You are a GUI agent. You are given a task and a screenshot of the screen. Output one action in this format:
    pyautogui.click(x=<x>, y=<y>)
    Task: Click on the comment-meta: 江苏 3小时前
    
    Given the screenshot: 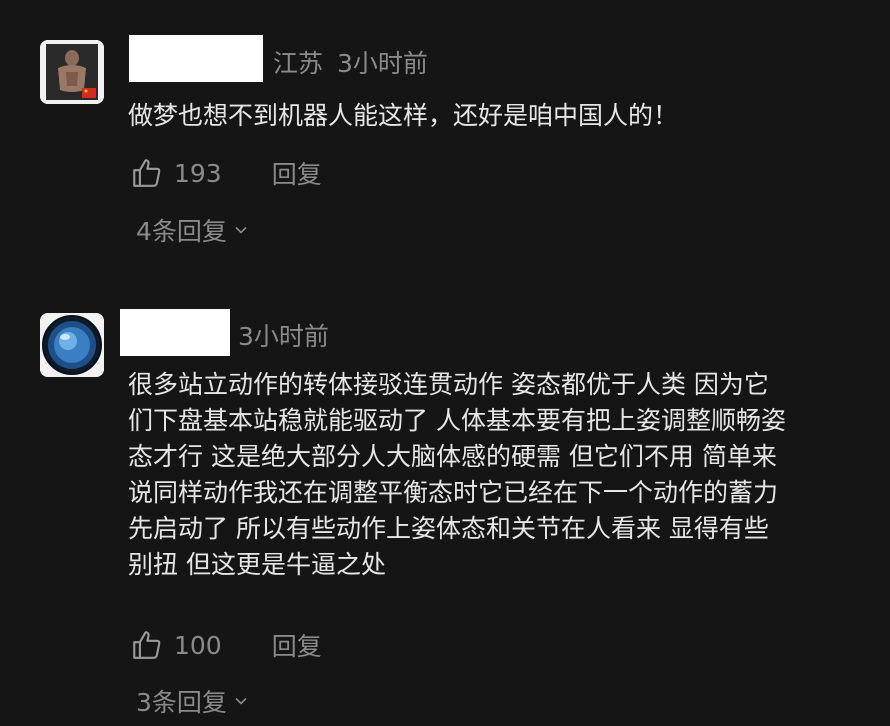 What is the action you would take?
    pyautogui.click(x=350, y=62)
    